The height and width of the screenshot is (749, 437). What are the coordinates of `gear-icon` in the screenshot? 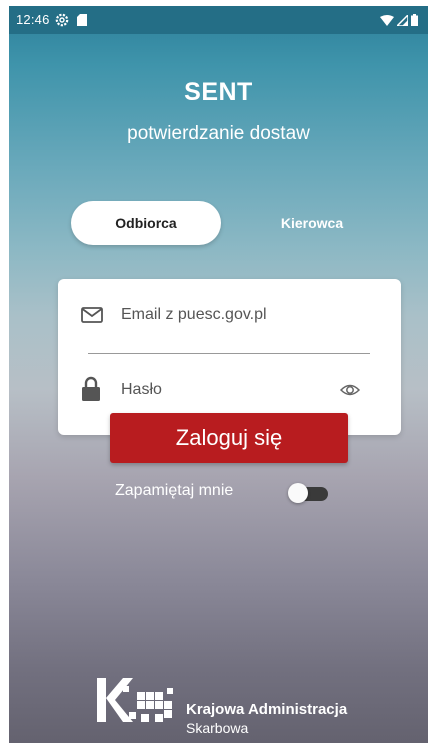 It's located at (62, 20).